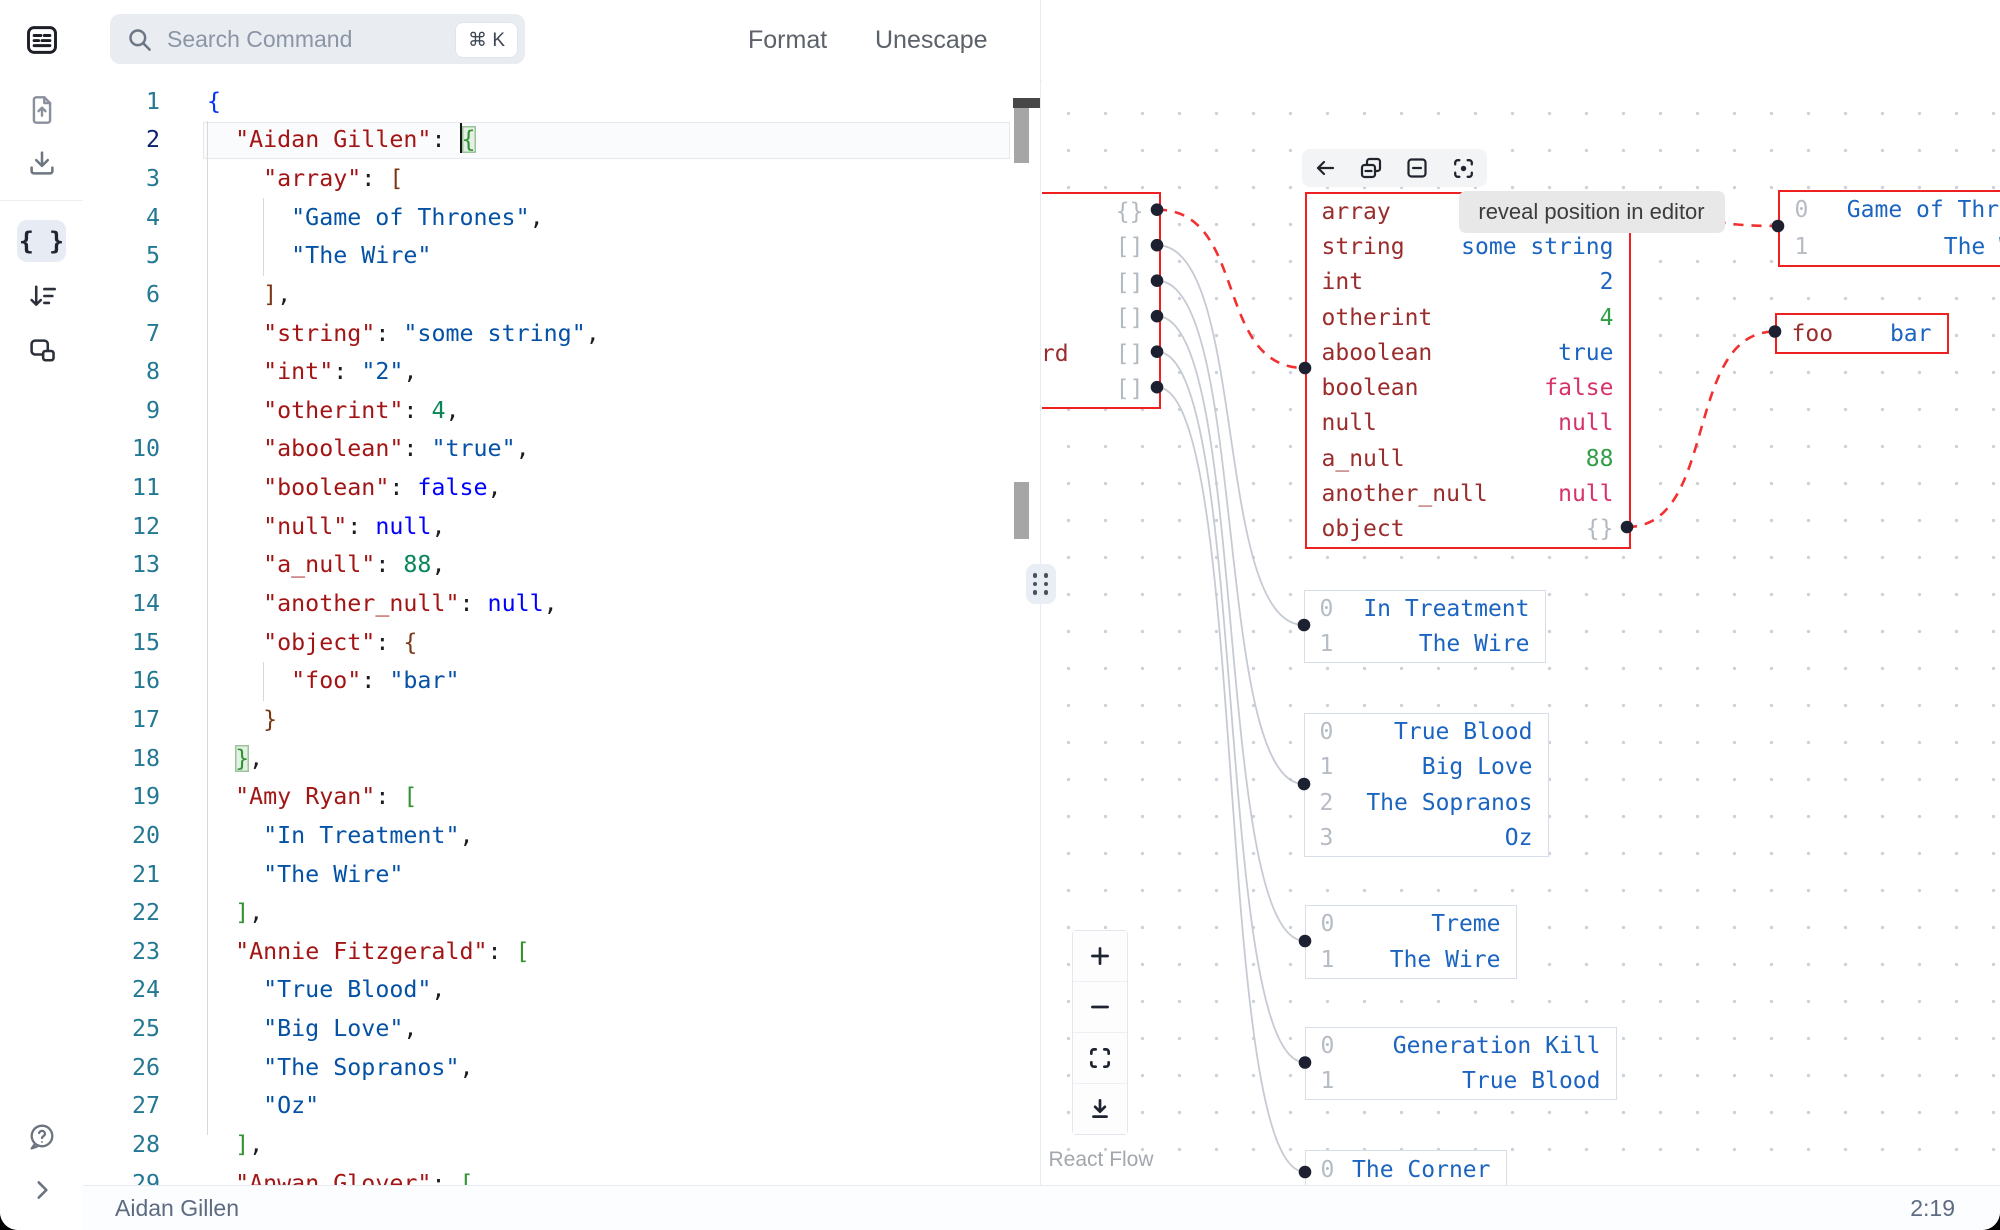 The height and width of the screenshot is (1230, 2000). I want to click on code-line: {, so click(214, 102).